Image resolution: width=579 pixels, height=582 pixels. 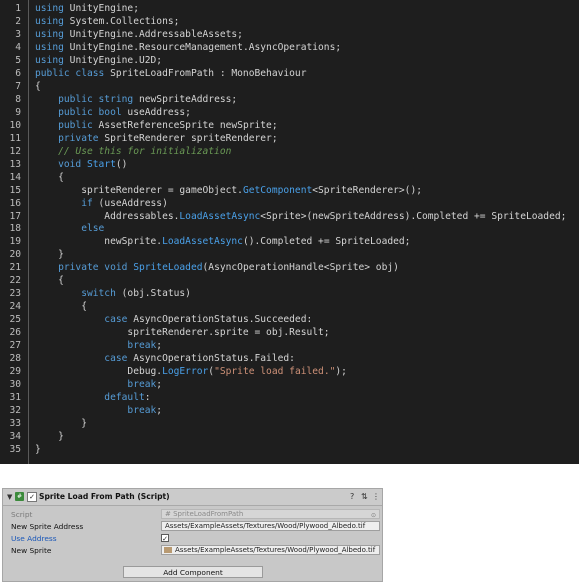 What do you see at coordinates (211, 359) in the screenshot?
I see `code-token: AsyncOperationStatus.Failed:` at bounding box center [211, 359].